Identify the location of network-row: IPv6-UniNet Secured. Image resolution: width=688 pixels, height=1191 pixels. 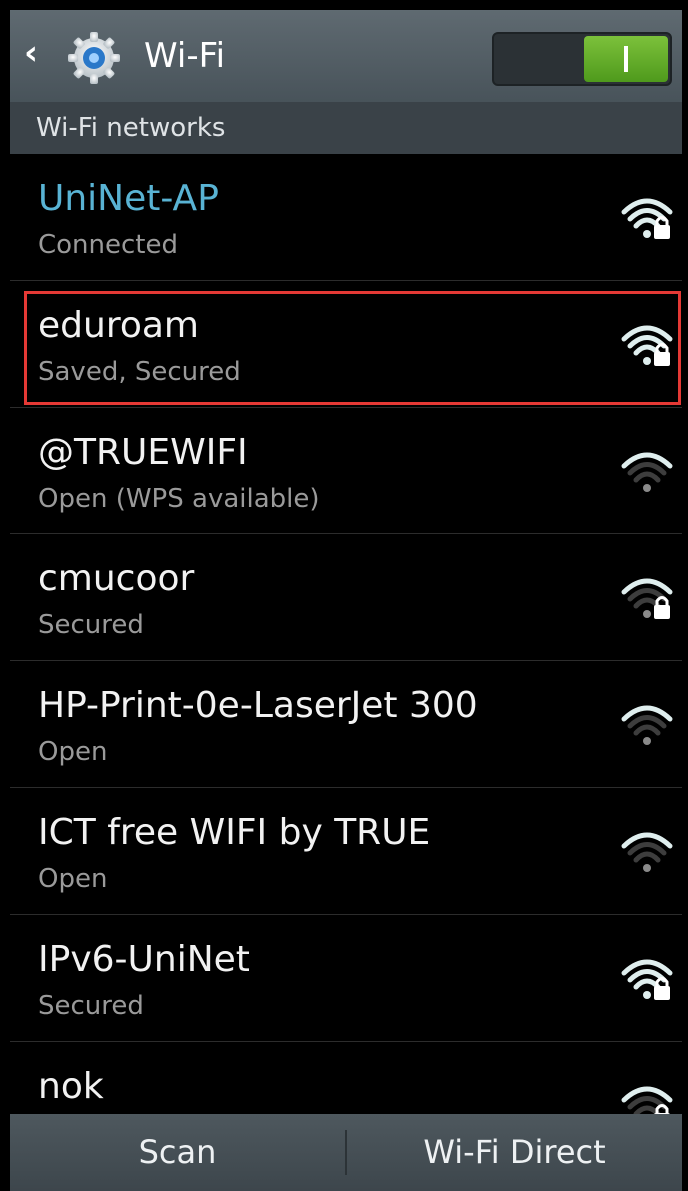
(346, 978).